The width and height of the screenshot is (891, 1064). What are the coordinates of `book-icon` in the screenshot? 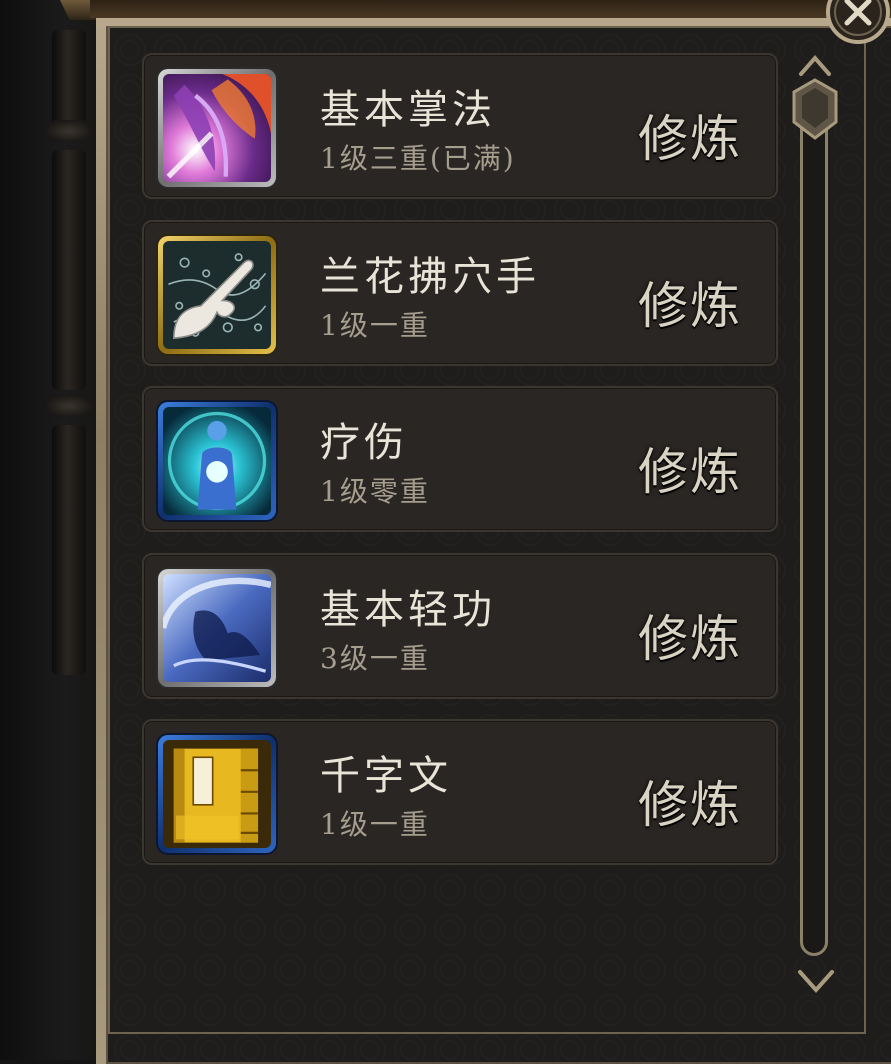 It's located at (217, 794).